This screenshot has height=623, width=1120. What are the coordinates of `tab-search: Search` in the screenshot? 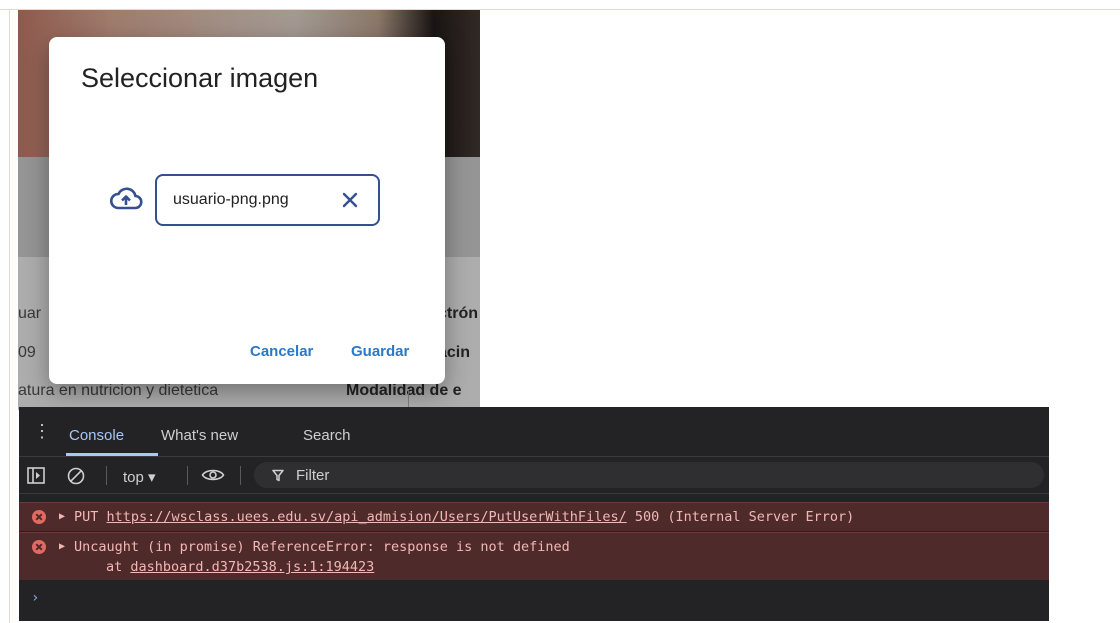 It's located at (327, 435).